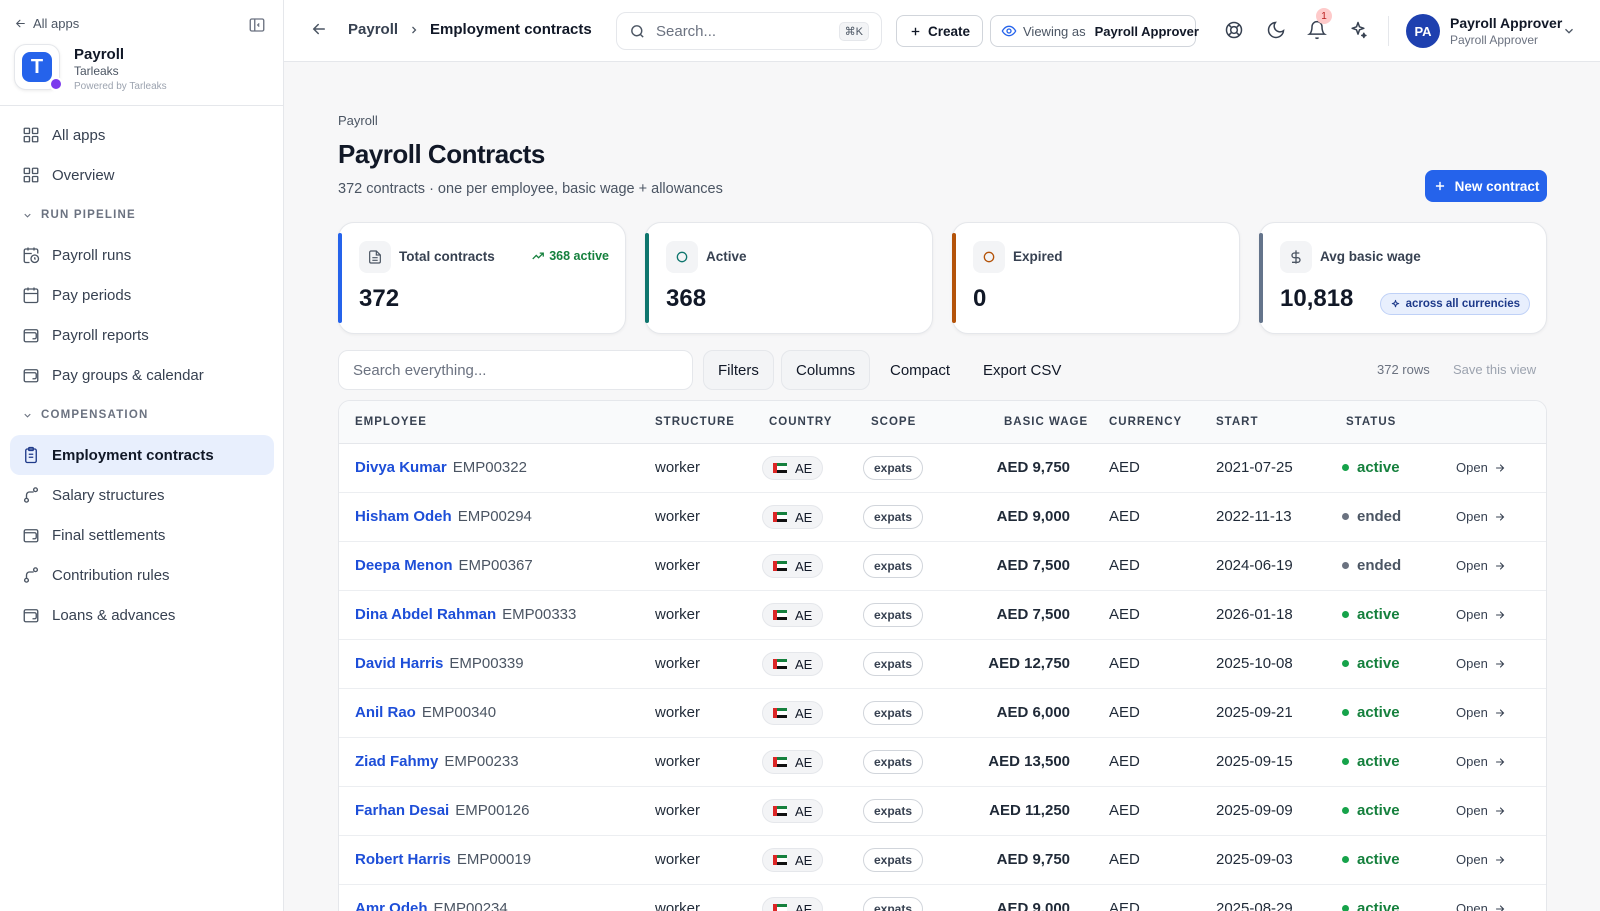 The width and height of the screenshot is (1600, 911). I want to click on stat-label: Avg basic wage, so click(1370, 256).